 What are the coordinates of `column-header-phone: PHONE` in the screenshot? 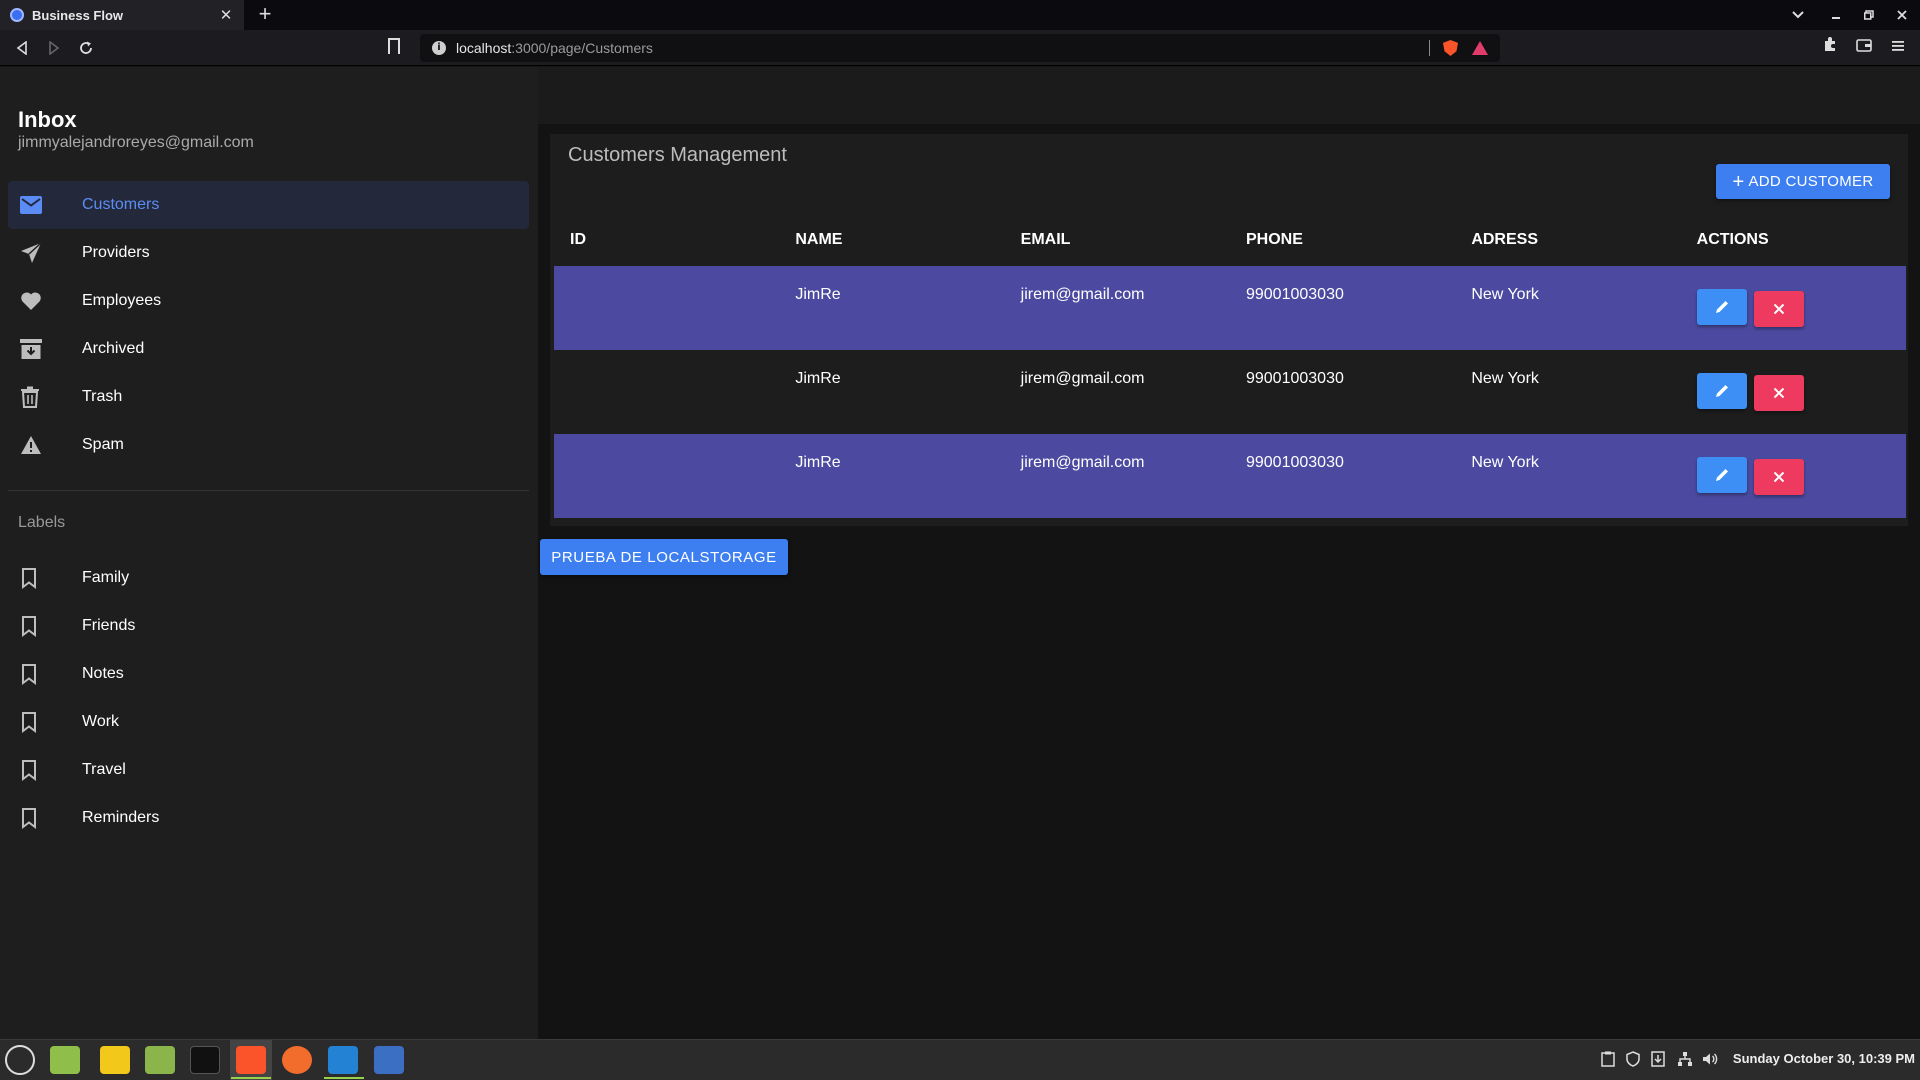 It's located at (1274, 239).